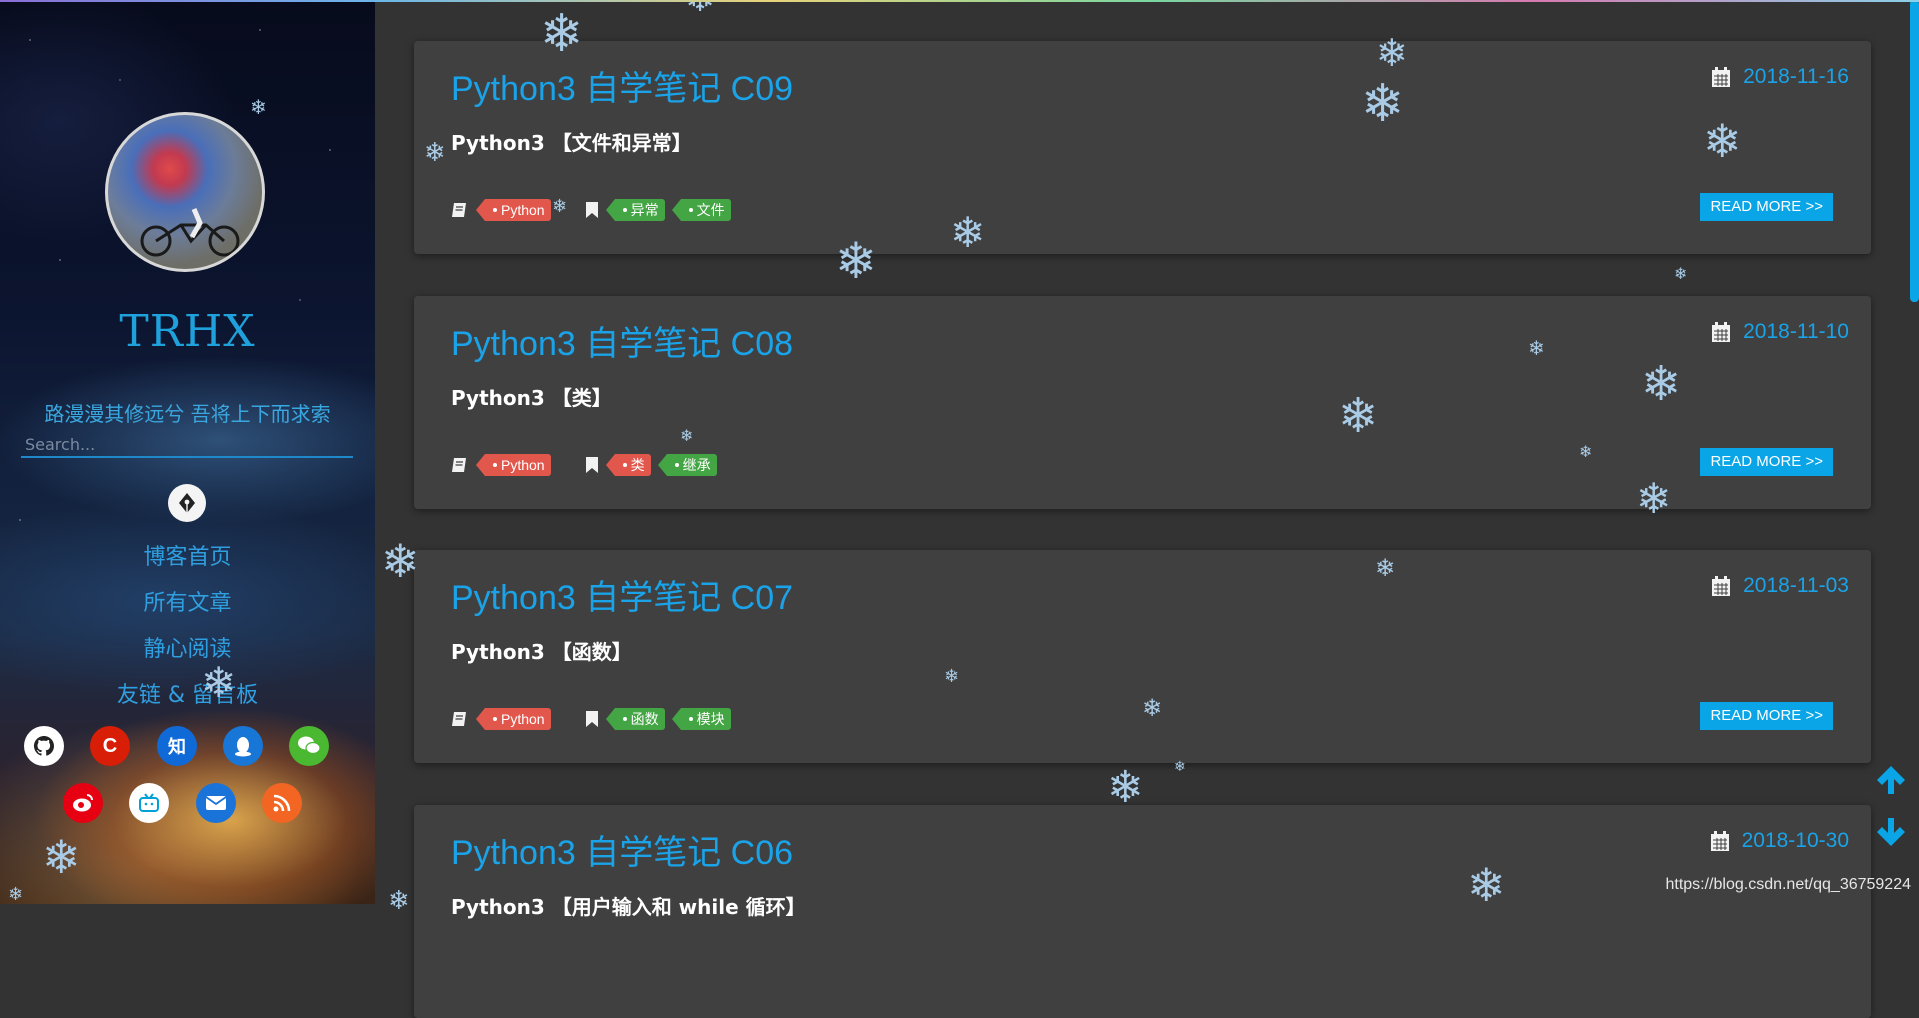 The width and height of the screenshot is (1919, 1018). Describe the element at coordinates (541, 652) in the screenshot. I see `post-subtitle: Python3 【函数】` at that location.